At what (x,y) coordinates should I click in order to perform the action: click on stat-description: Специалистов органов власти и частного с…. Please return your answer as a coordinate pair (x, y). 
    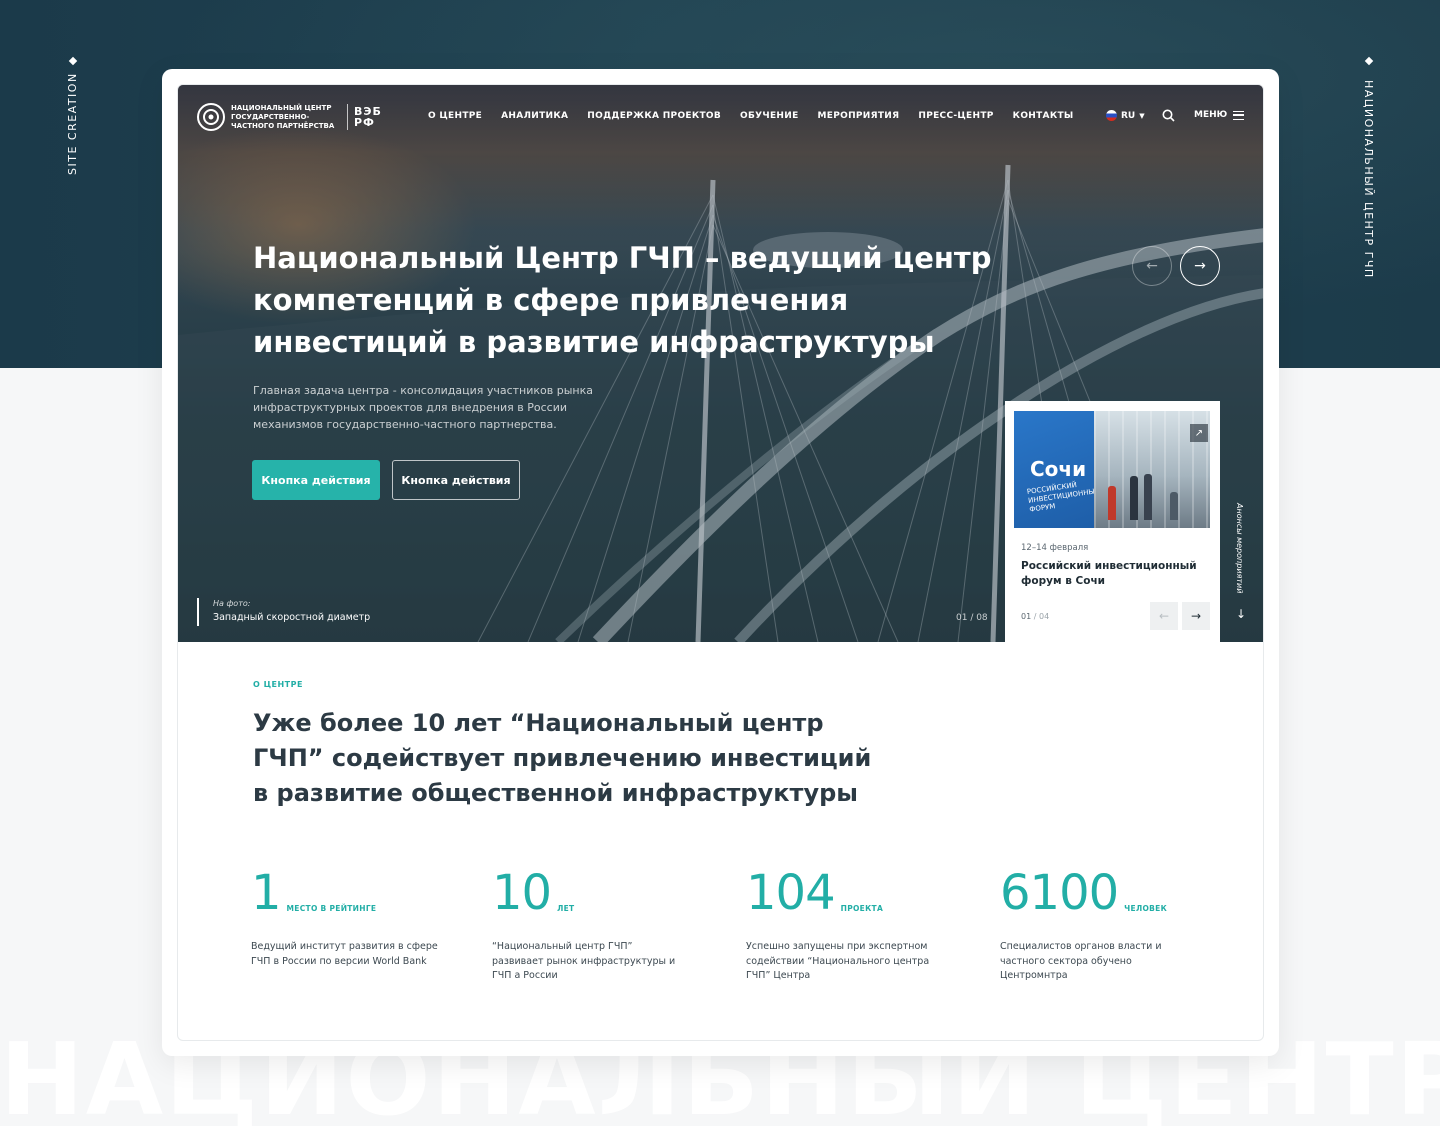
    Looking at the image, I should click on (1081, 961).